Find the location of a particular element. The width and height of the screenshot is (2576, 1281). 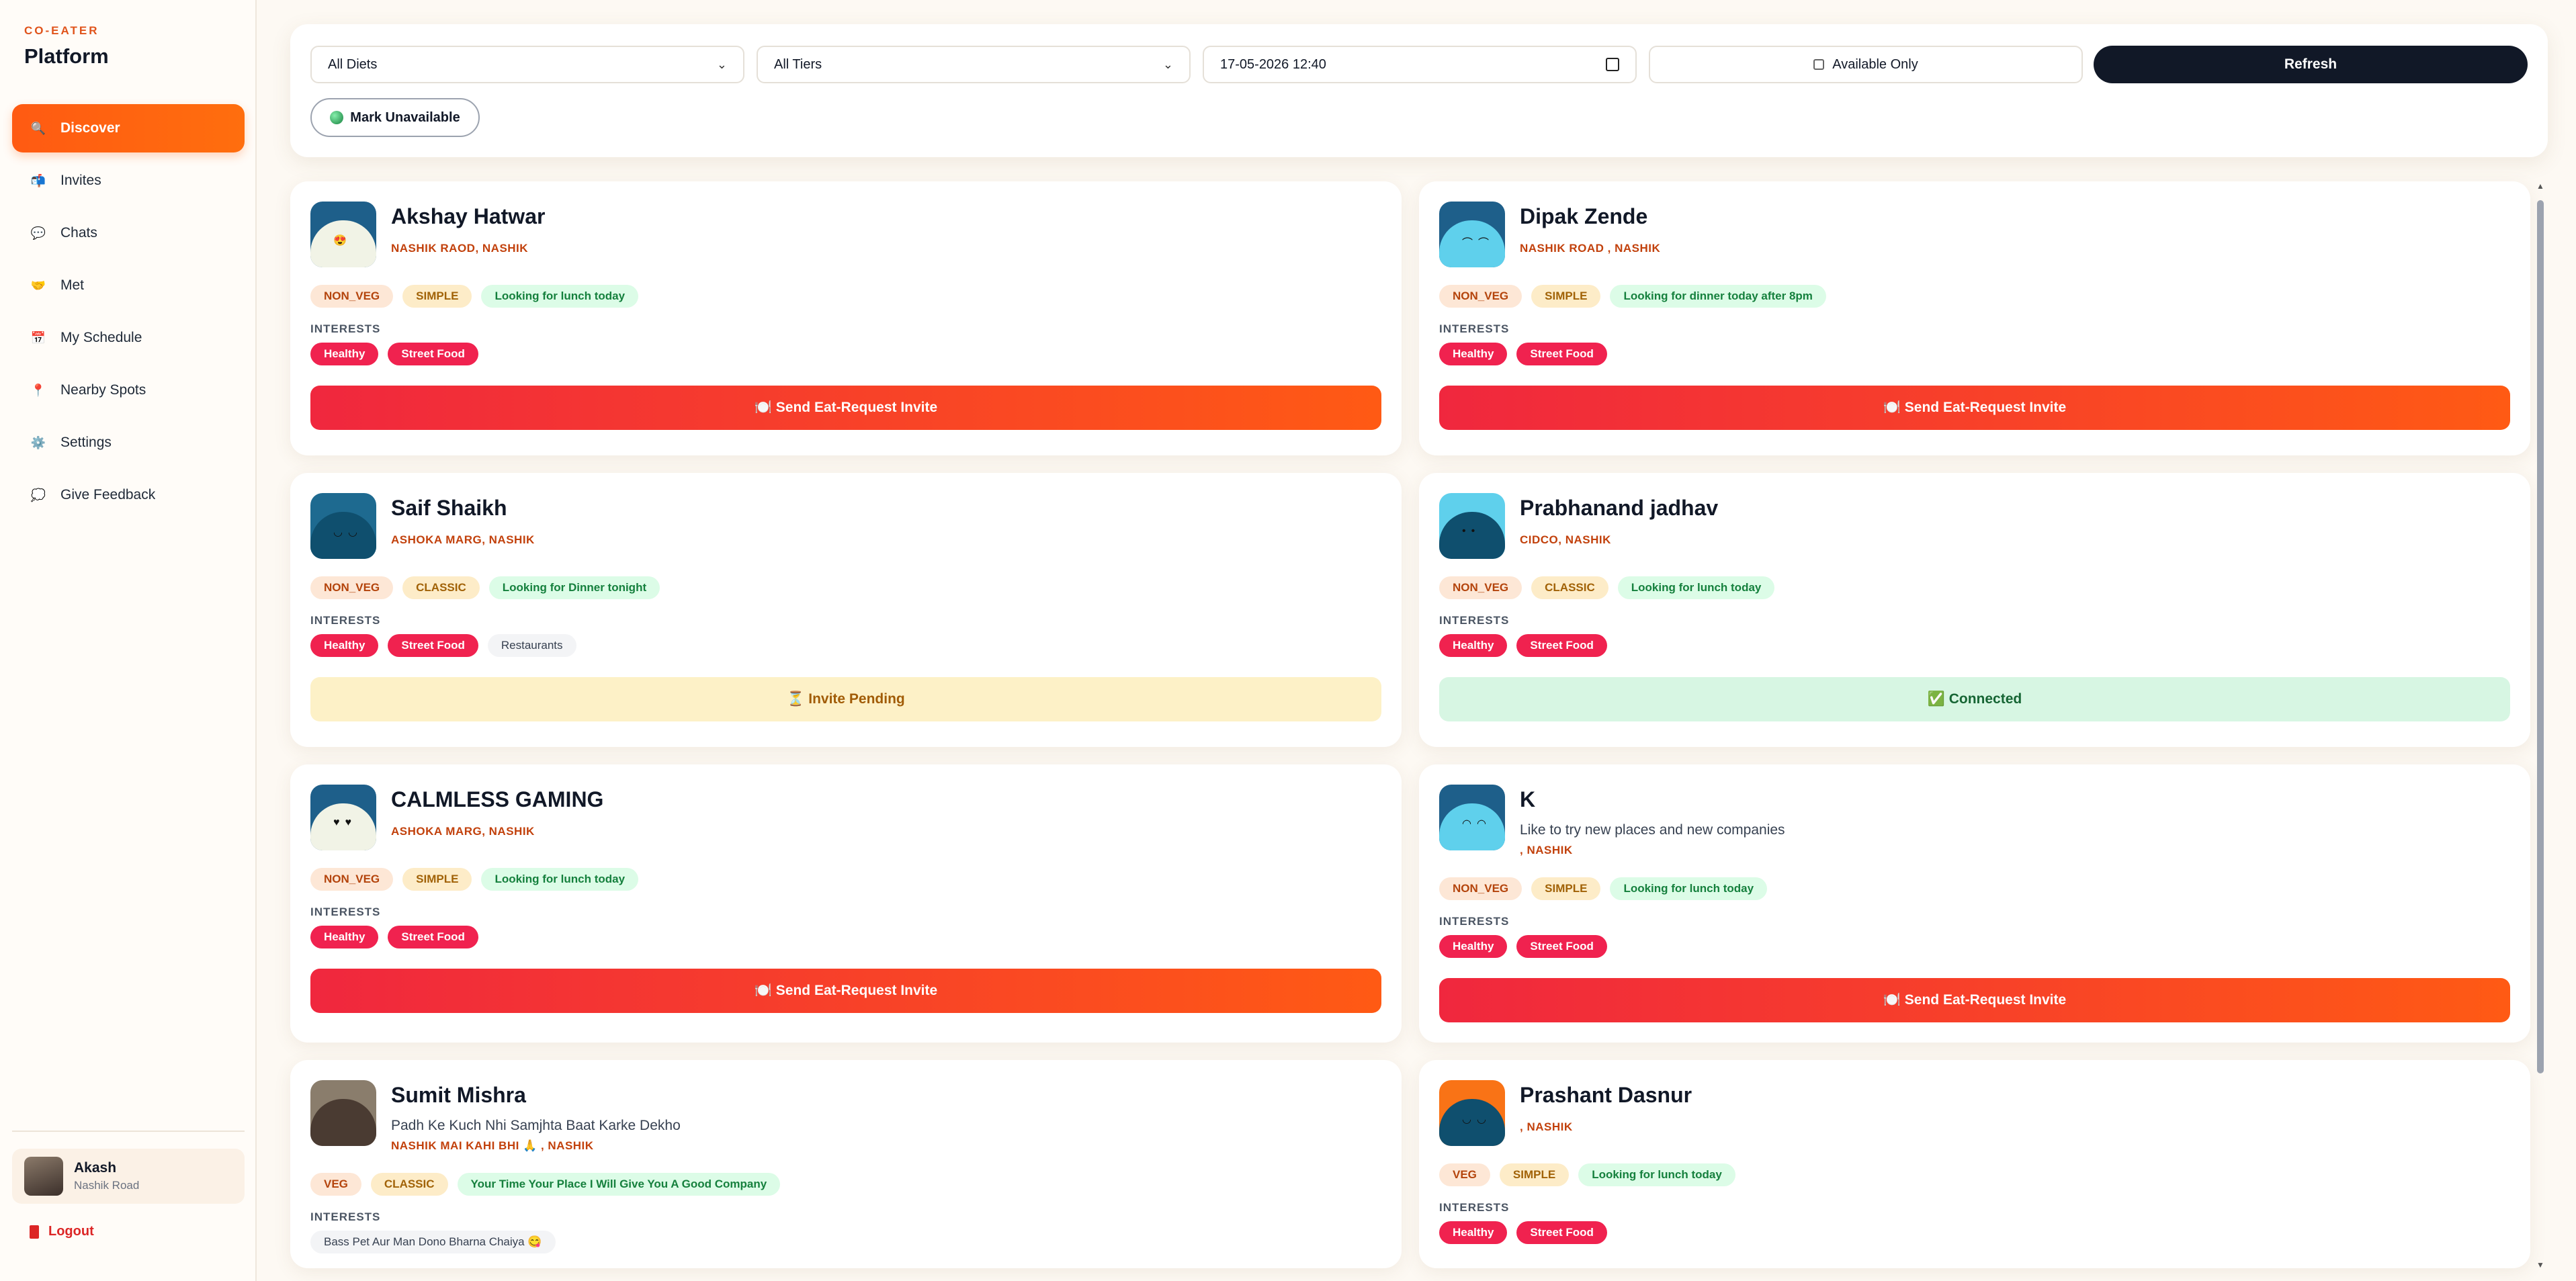

diet-badge: VEG is located at coordinates (1464, 1174).